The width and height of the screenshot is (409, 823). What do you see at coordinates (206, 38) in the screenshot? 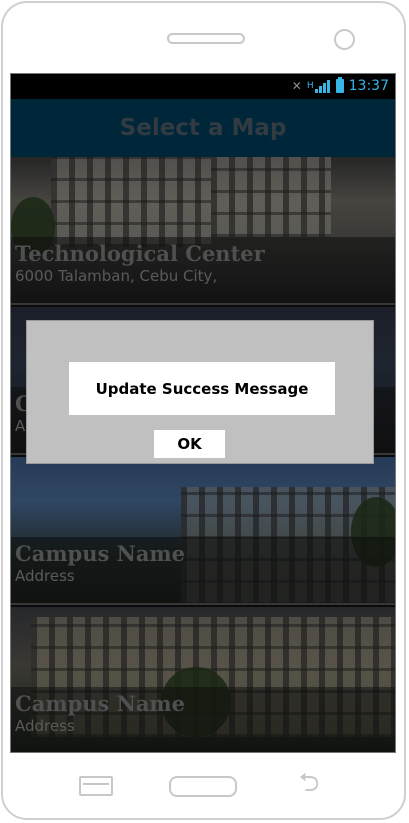
I see `speaker-grille` at bounding box center [206, 38].